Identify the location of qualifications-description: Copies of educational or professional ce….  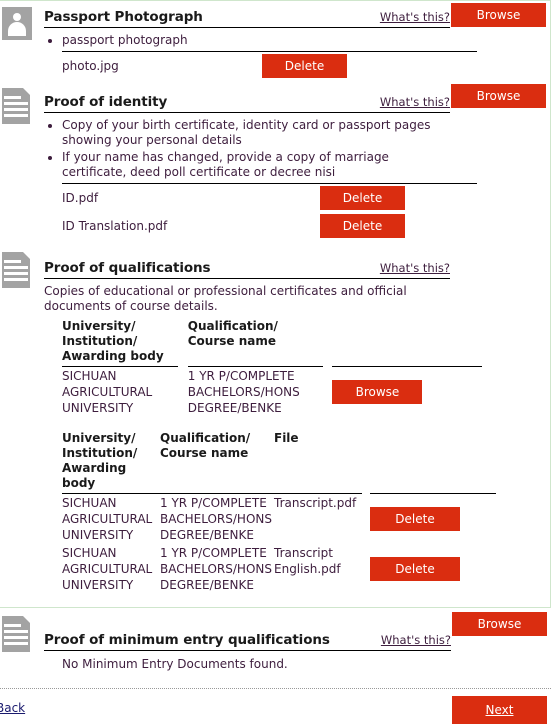
(225, 298).